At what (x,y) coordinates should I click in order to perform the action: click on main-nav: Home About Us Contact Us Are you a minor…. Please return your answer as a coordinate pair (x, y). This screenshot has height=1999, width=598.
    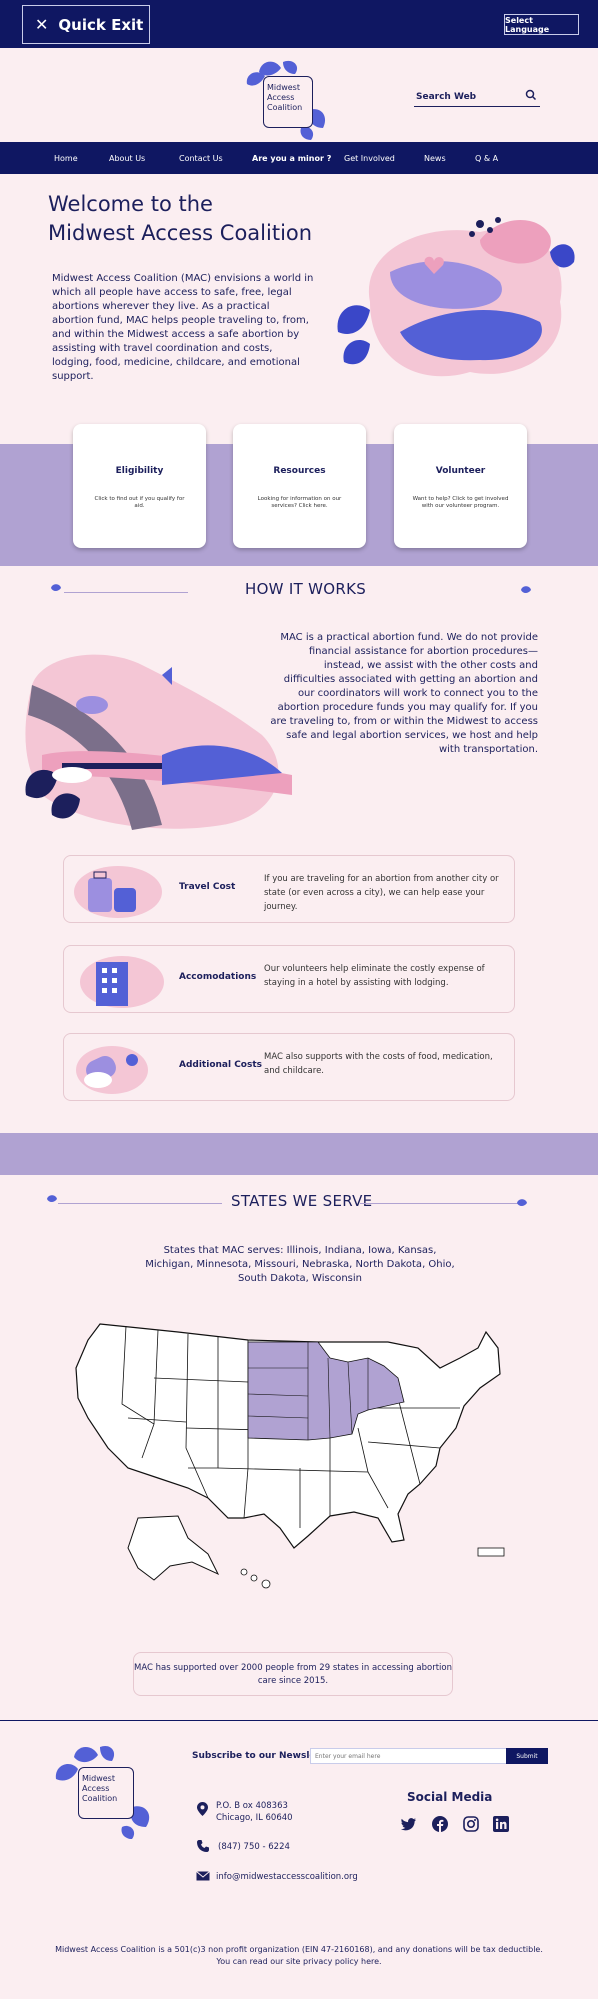
    Looking at the image, I should click on (299, 158).